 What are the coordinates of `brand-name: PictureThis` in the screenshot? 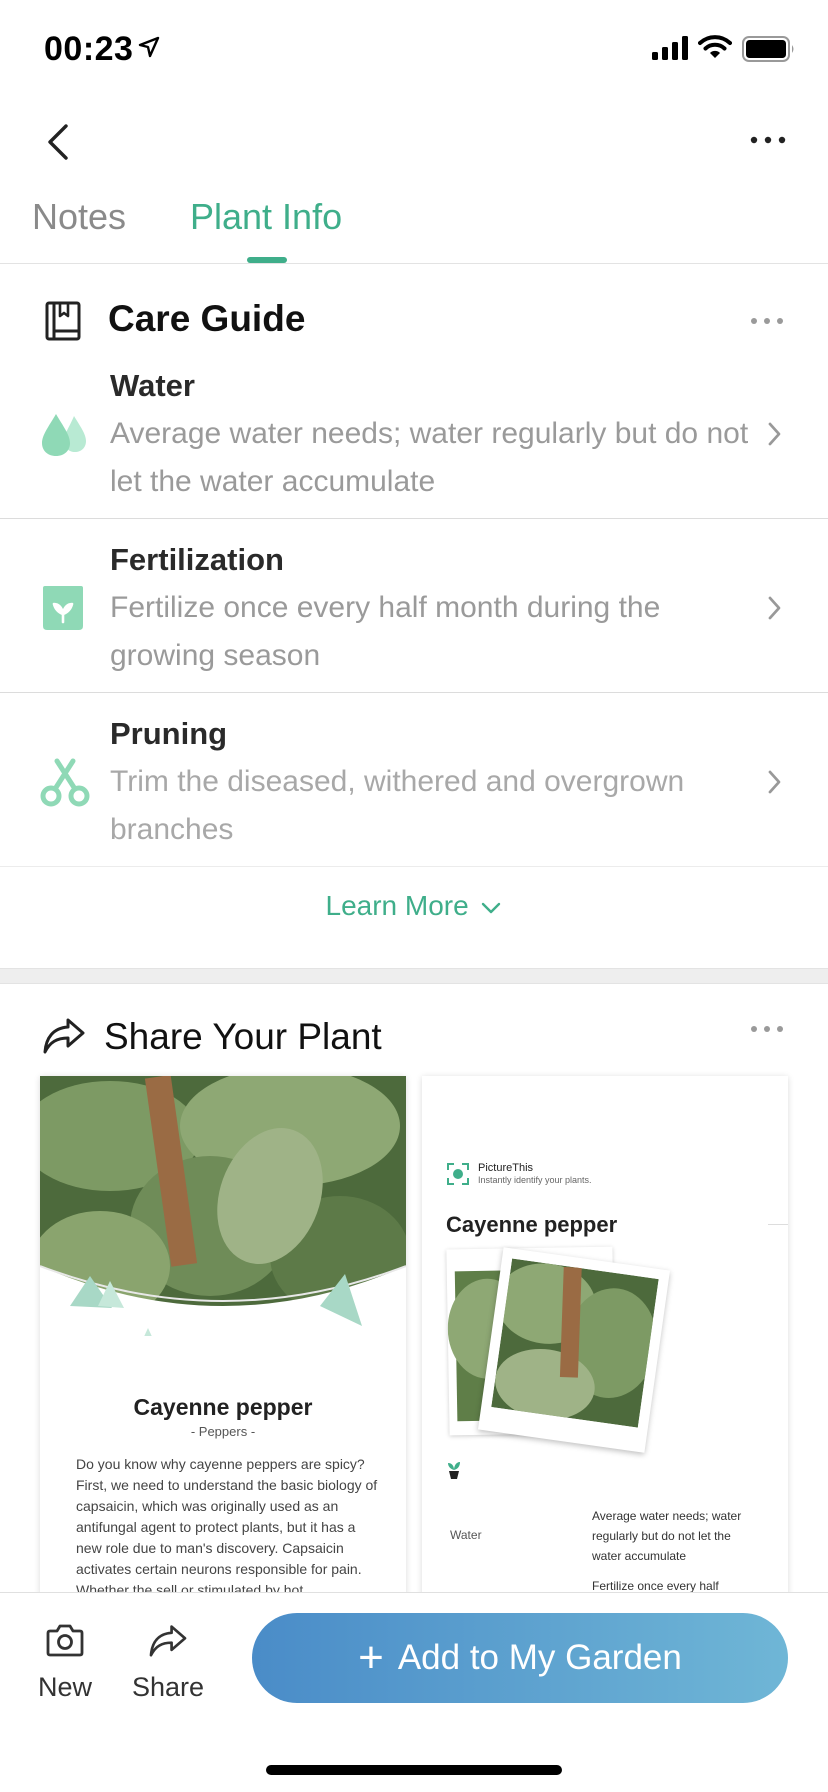 It's located at (506, 1168).